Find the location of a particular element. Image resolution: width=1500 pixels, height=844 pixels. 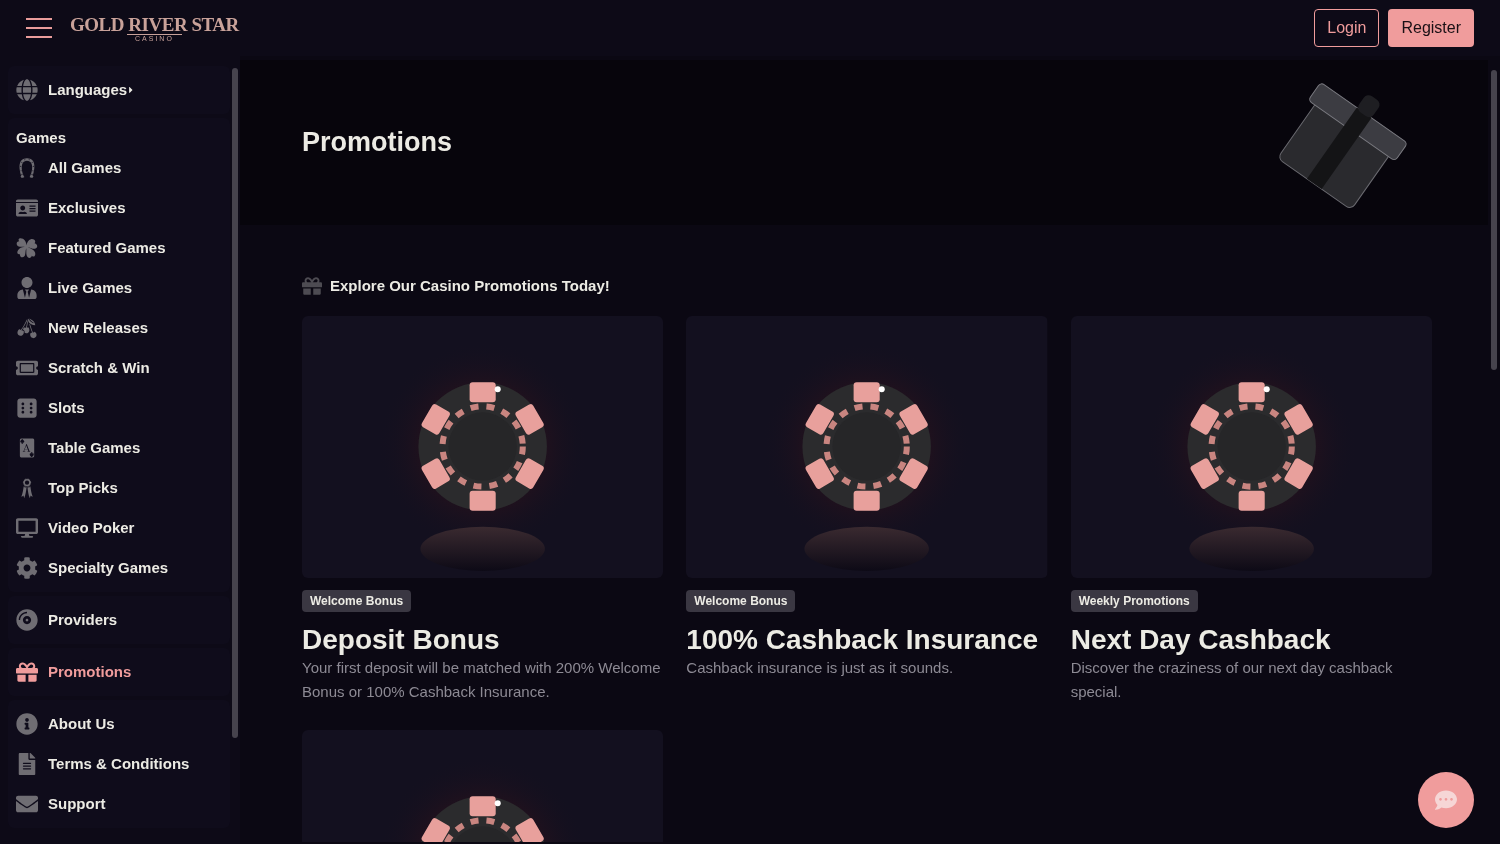

sidebar-item: Featured Games is located at coordinates (107, 248).